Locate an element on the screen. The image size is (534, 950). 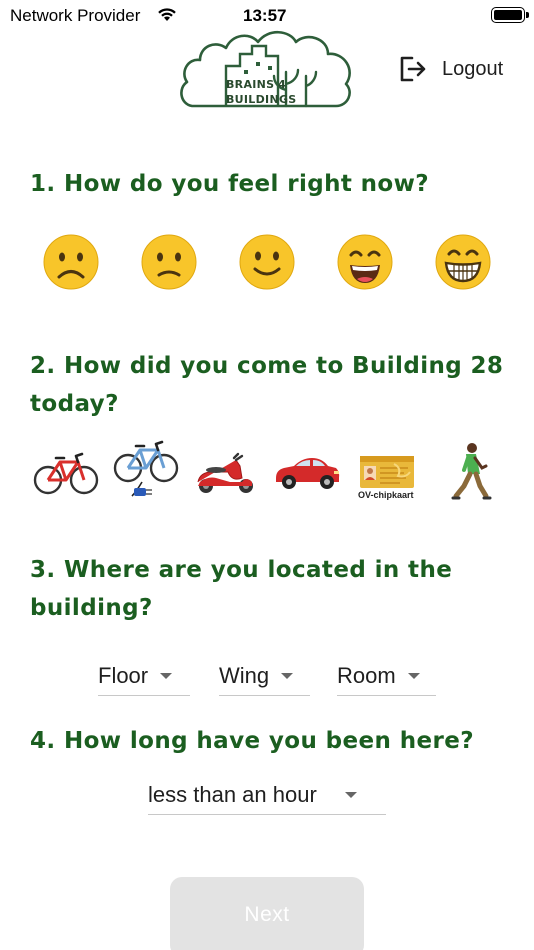
e-bike-icon is located at coordinates (146, 471).